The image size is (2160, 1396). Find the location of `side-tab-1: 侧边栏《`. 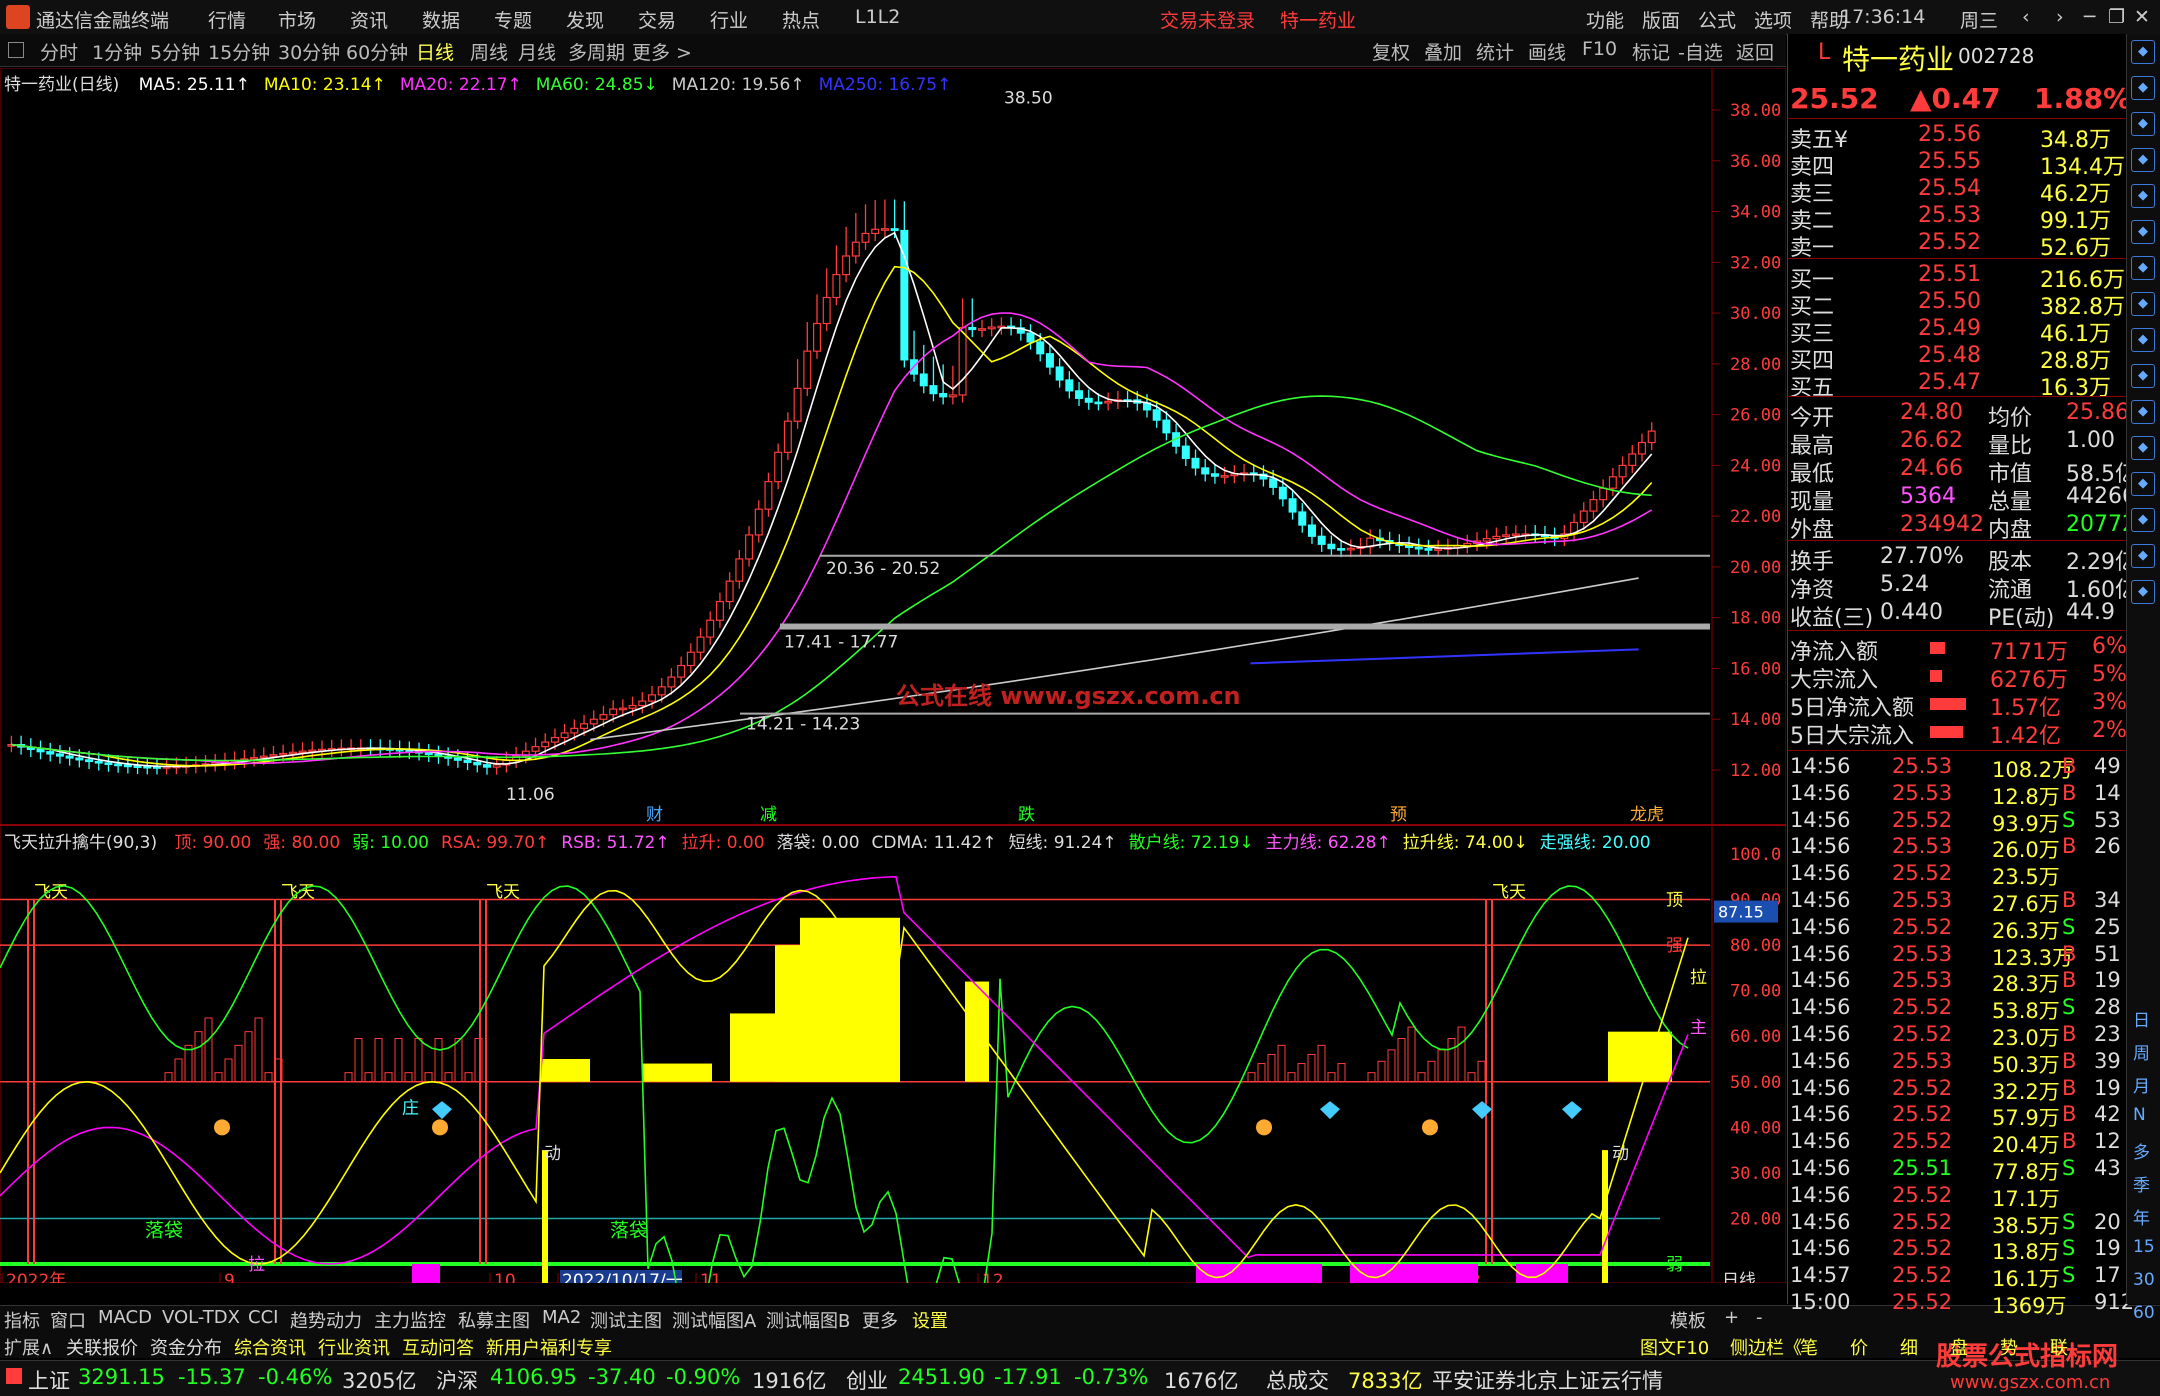

side-tab-1: 侧边栏《 is located at coordinates (1766, 1347).